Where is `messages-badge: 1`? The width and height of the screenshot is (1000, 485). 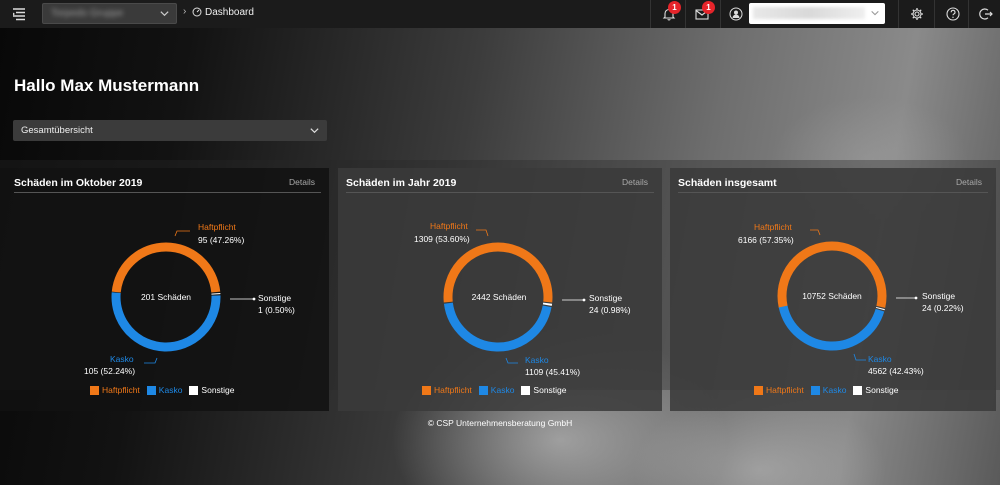 messages-badge: 1 is located at coordinates (708, 7).